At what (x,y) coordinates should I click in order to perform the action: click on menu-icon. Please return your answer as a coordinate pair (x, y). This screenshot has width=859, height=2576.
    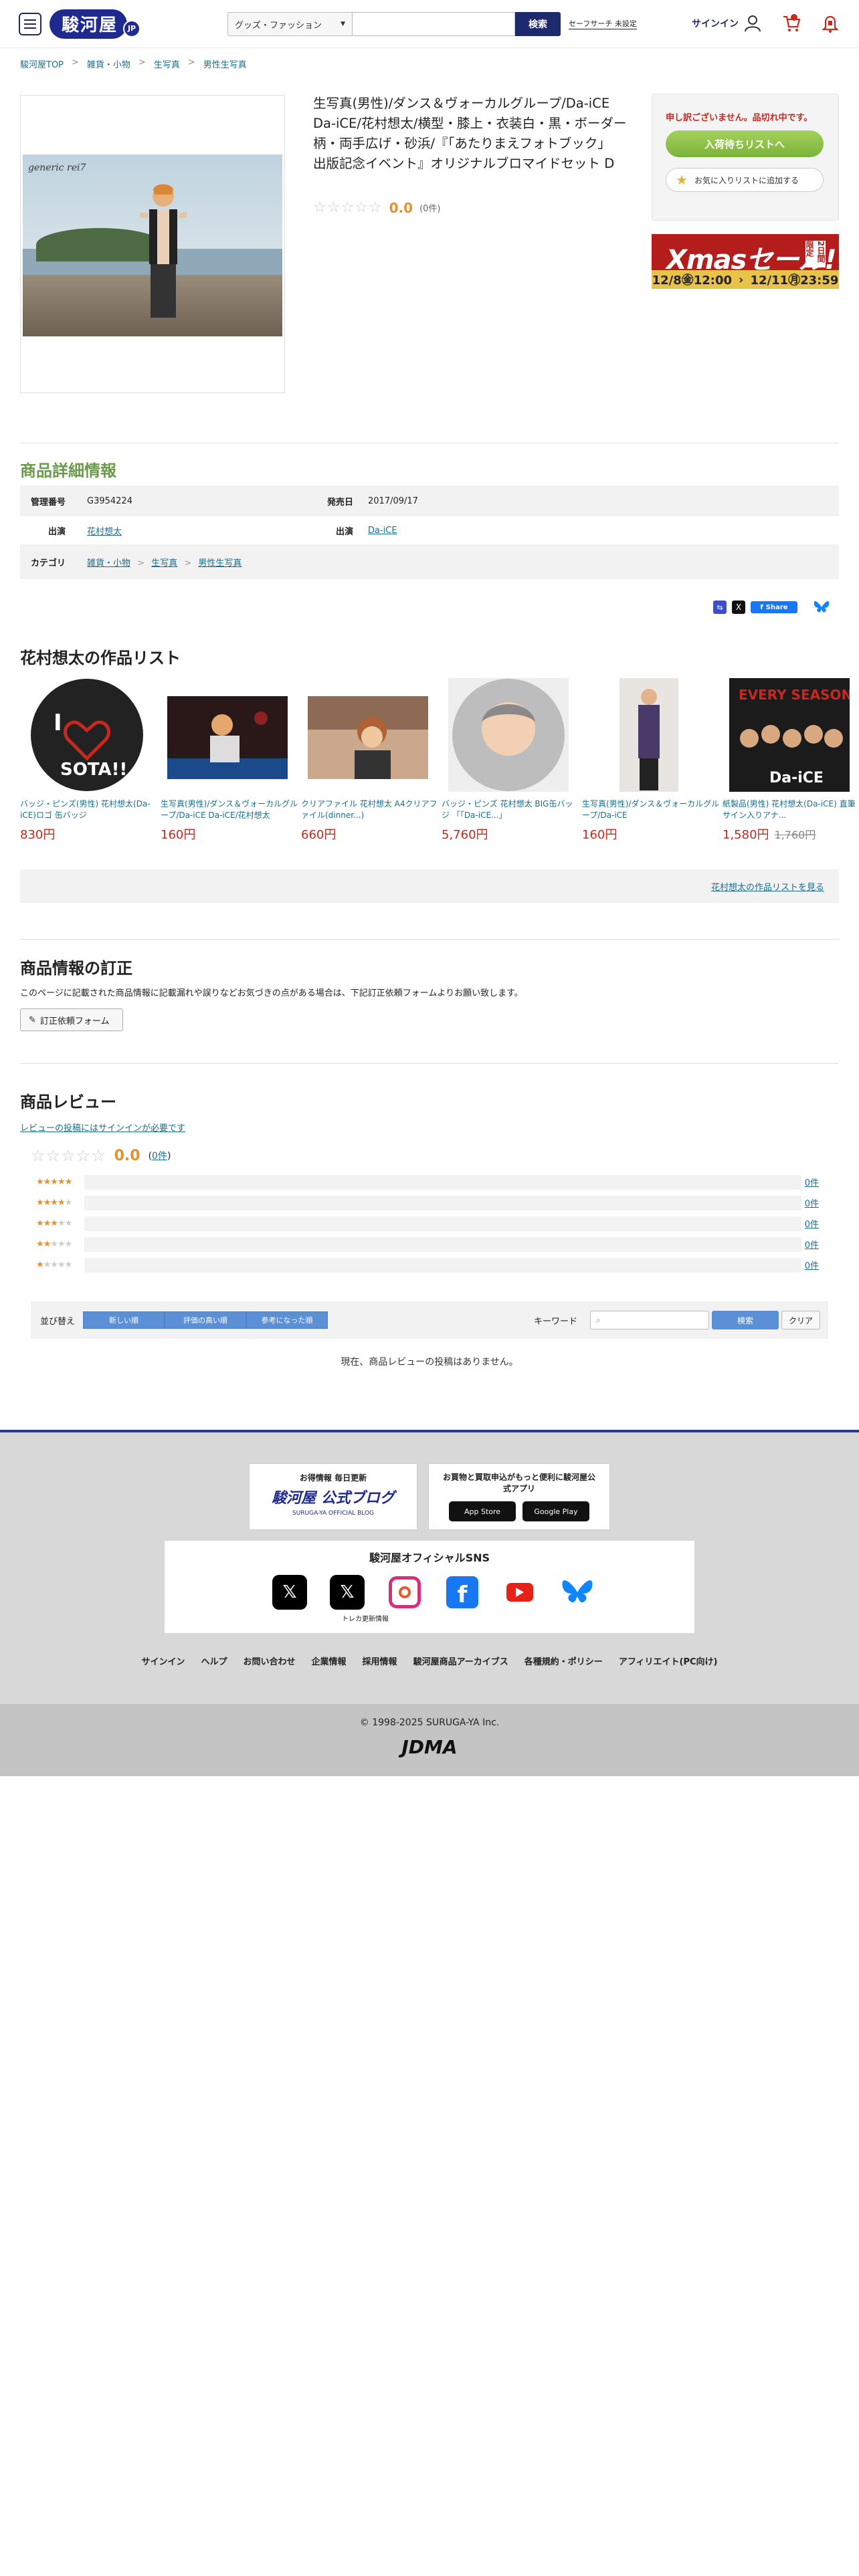
    Looking at the image, I should click on (30, 24).